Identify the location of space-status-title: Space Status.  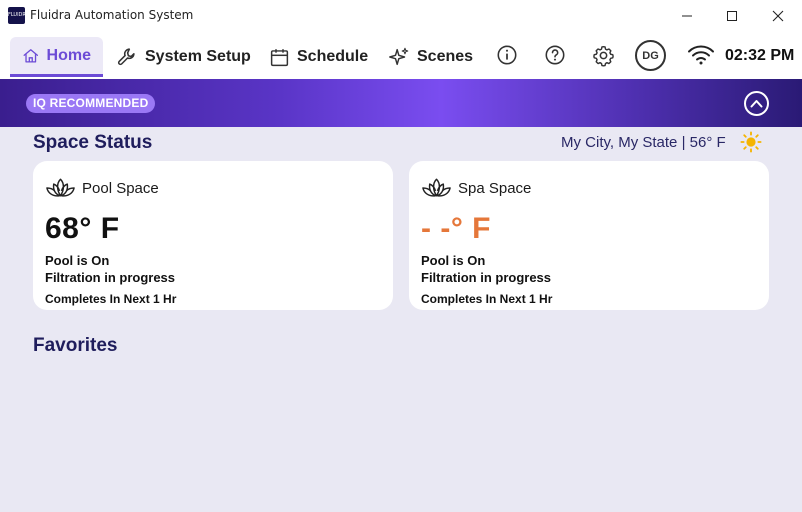
(93, 142).